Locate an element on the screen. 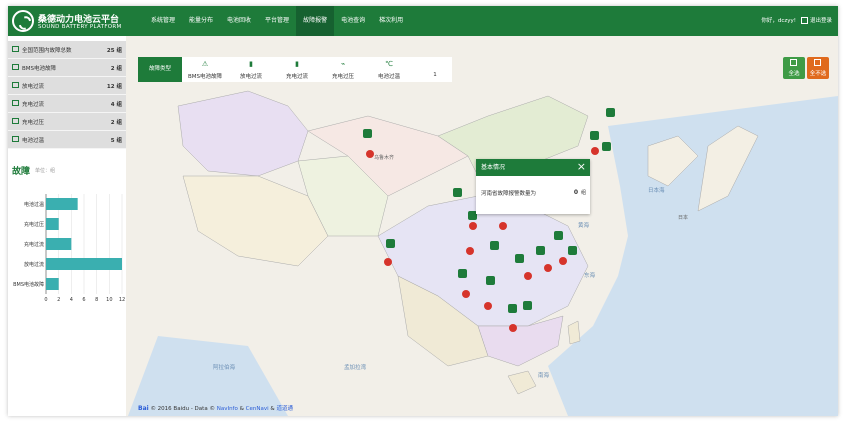 Image resolution: width=846 pixels, height=425 pixels. info-popup: 基本情况 × 河南省故障报警数量为 0 组 is located at coordinates (533, 186).